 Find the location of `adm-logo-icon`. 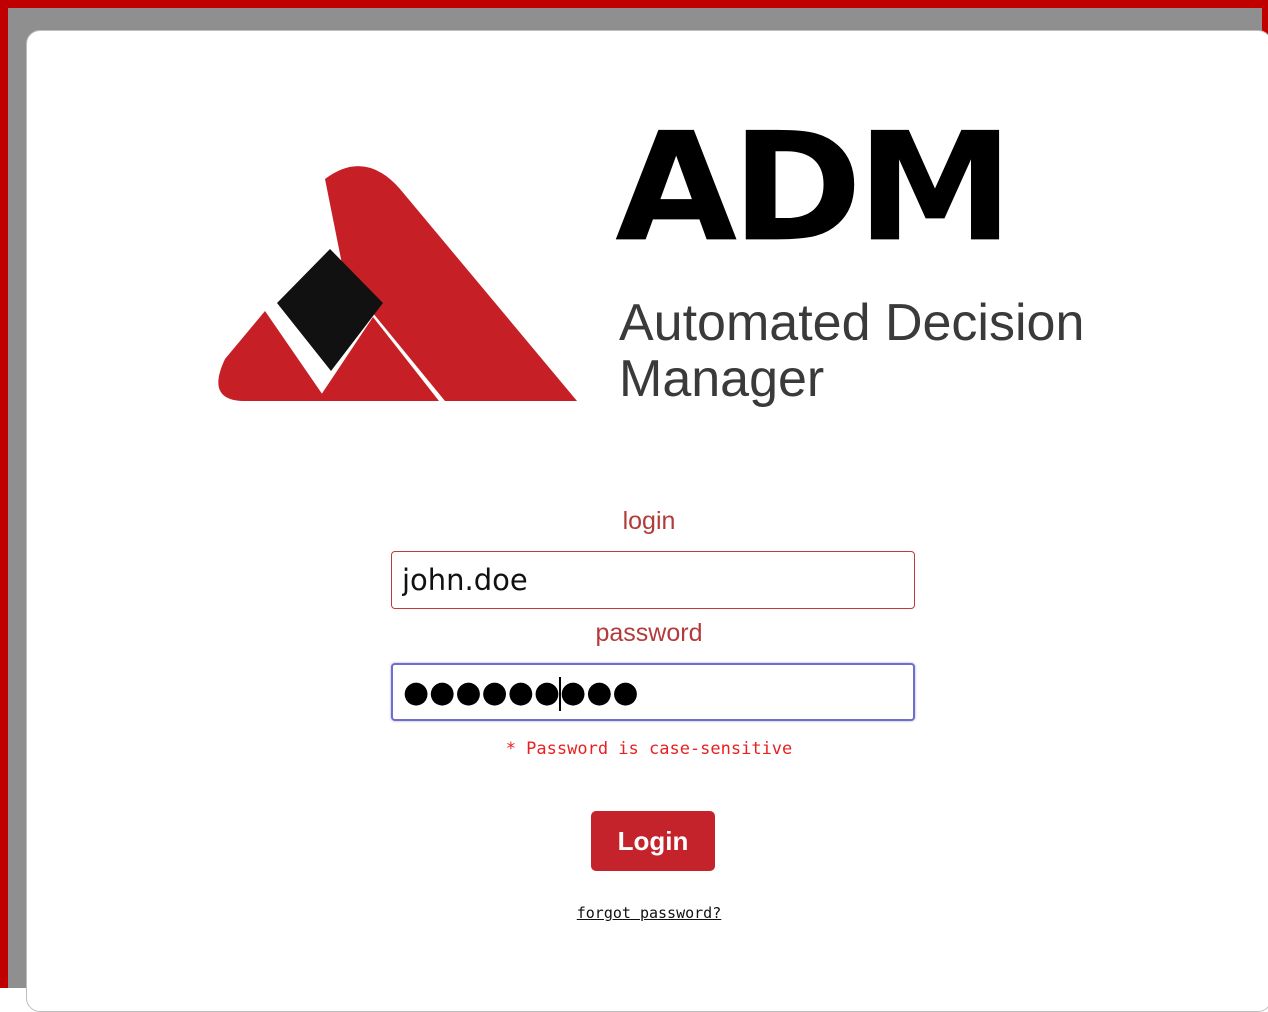

adm-logo-icon is located at coordinates (397, 283).